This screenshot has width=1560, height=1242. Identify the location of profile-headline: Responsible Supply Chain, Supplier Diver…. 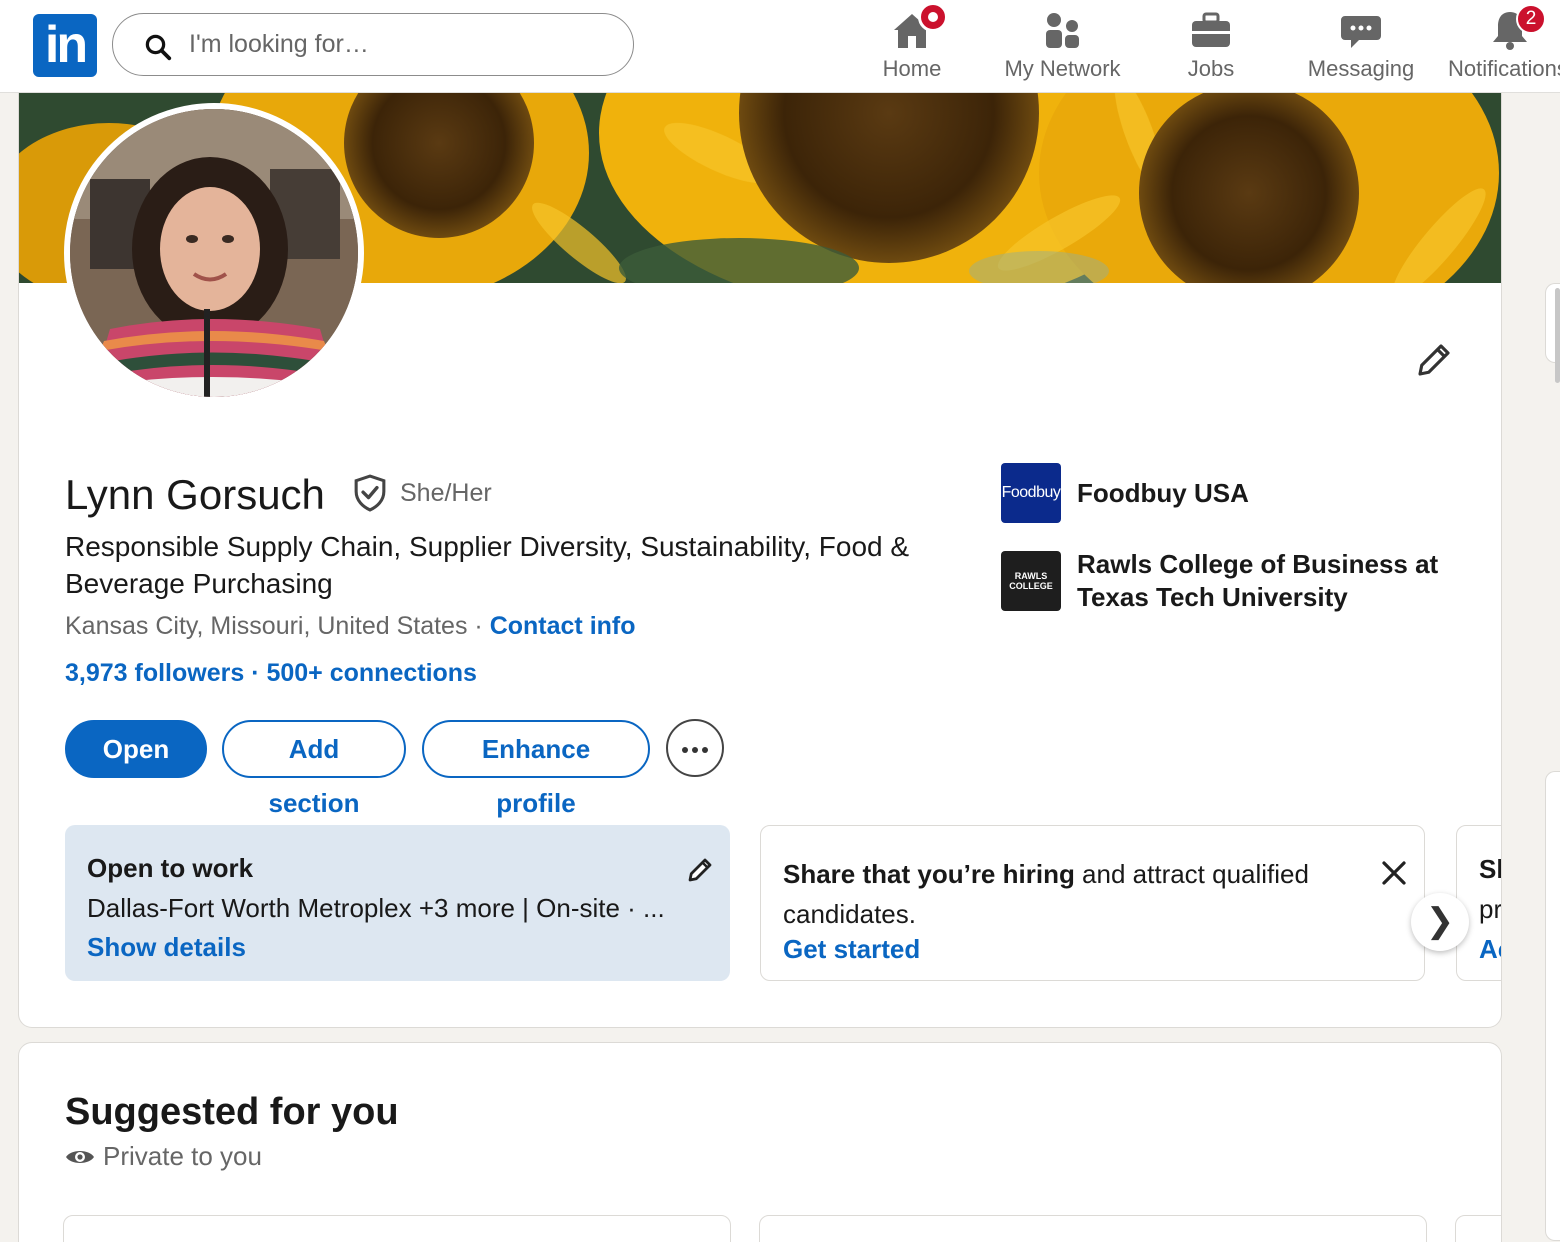
(487, 565).